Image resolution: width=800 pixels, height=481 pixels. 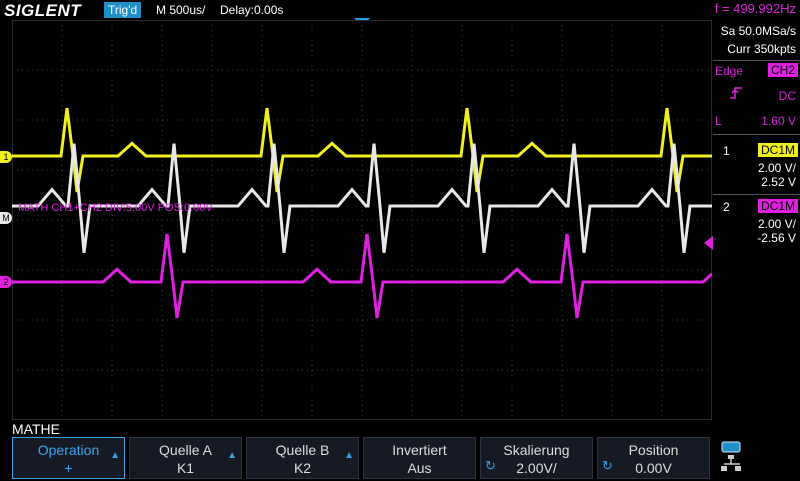 What do you see at coordinates (252, 10) in the screenshot?
I see `delay-readout: Delay:0.00s` at bounding box center [252, 10].